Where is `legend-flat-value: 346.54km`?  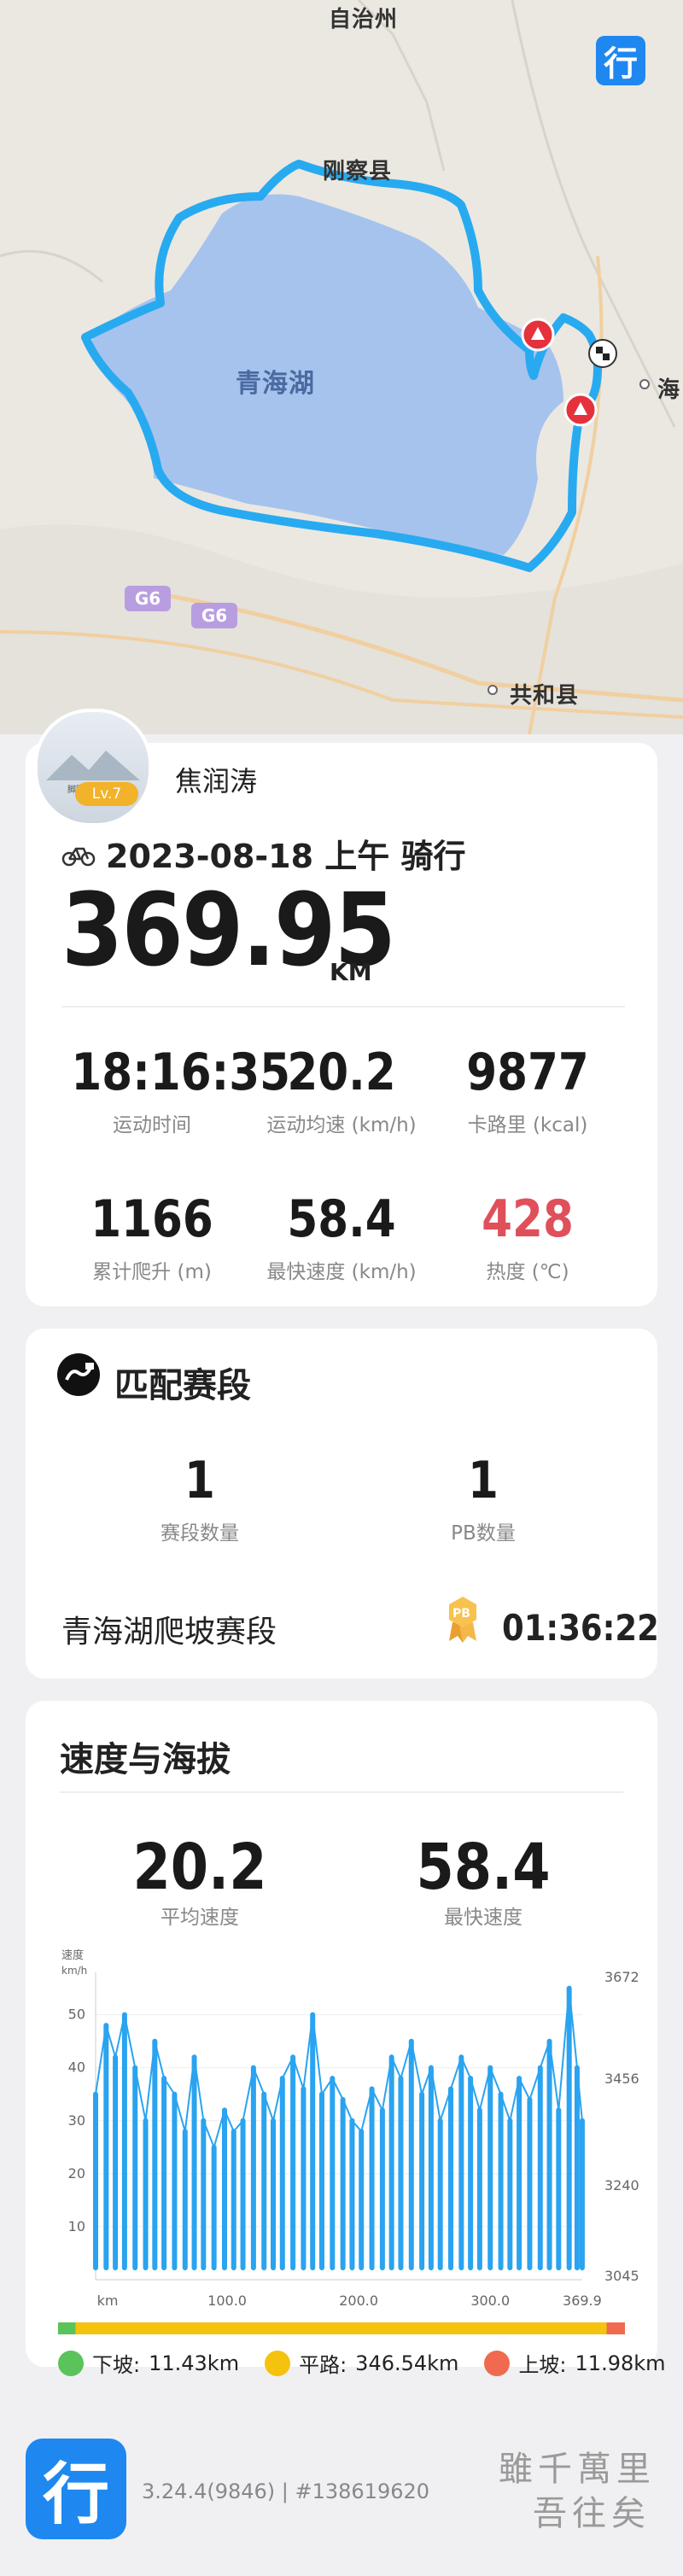
legend-flat-value: 346.54km is located at coordinates (407, 2363).